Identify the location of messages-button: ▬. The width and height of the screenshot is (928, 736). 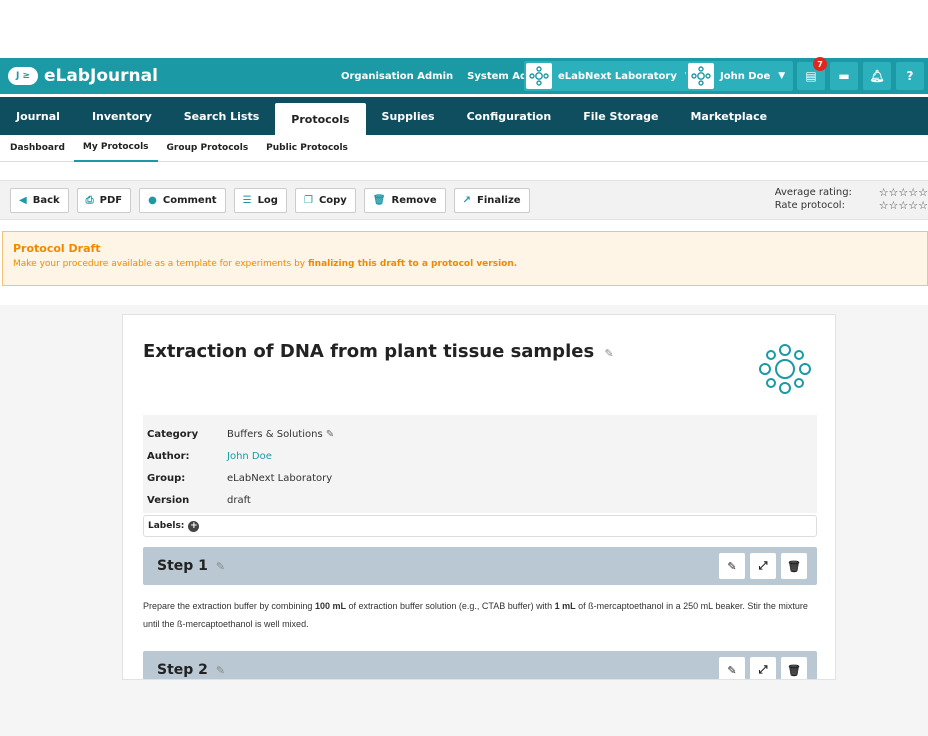
(844, 76).